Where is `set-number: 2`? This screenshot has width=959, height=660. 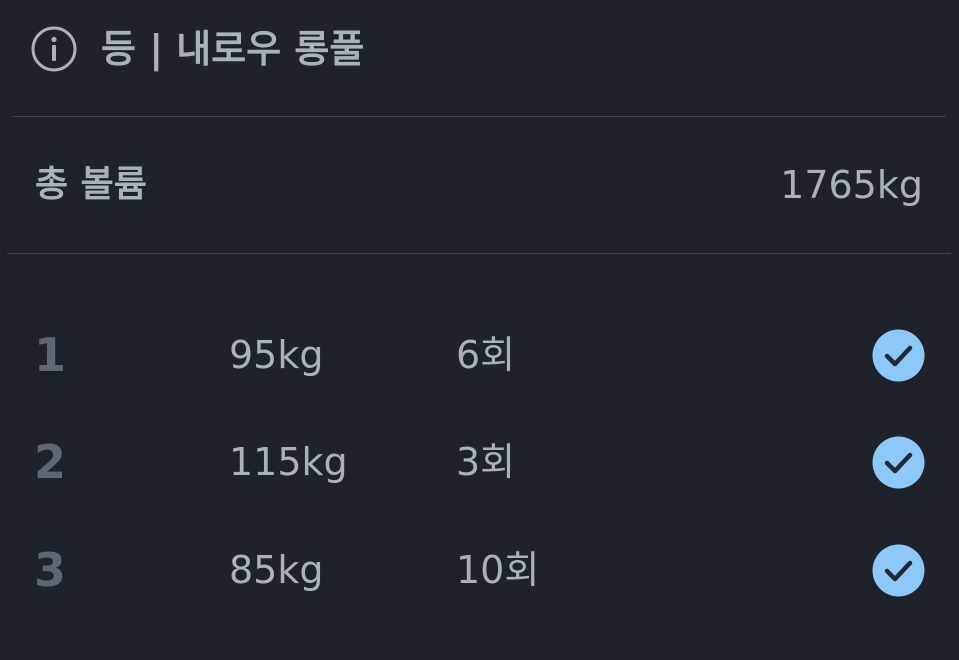
set-number: 2 is located at coordinates (50, 462).